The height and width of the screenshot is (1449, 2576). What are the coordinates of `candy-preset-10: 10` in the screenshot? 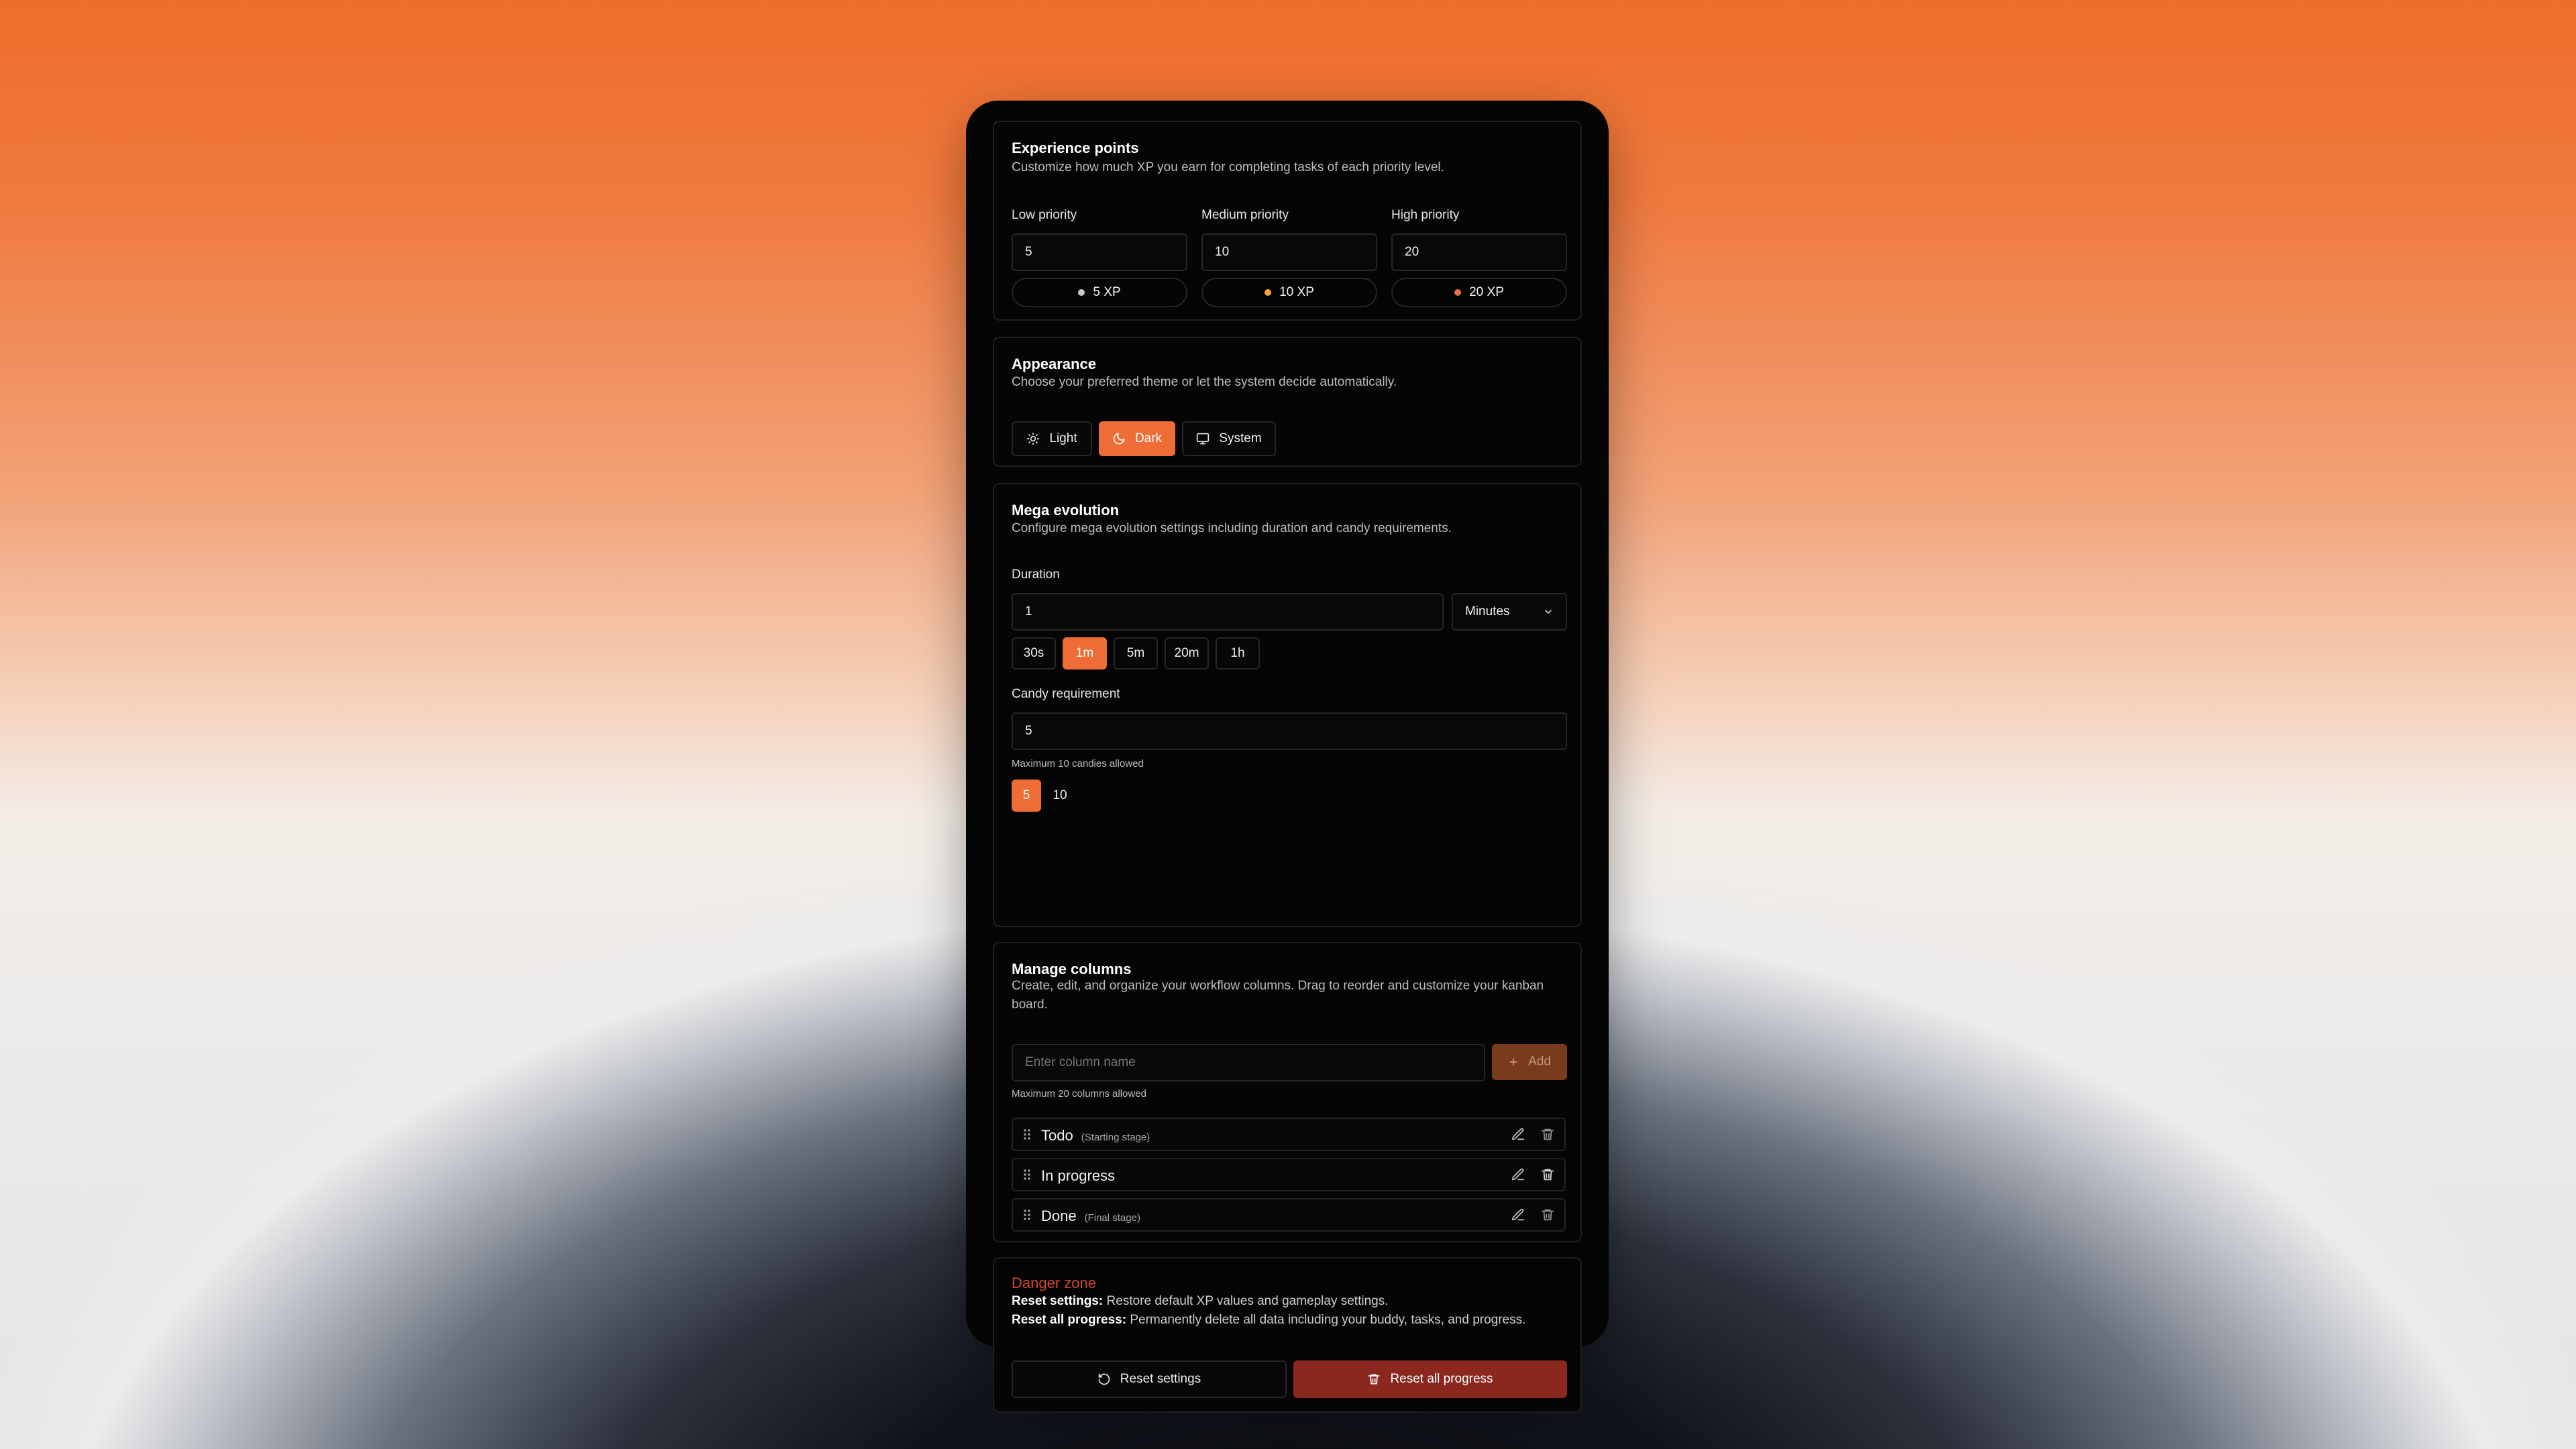 It's located at (1060, 796).